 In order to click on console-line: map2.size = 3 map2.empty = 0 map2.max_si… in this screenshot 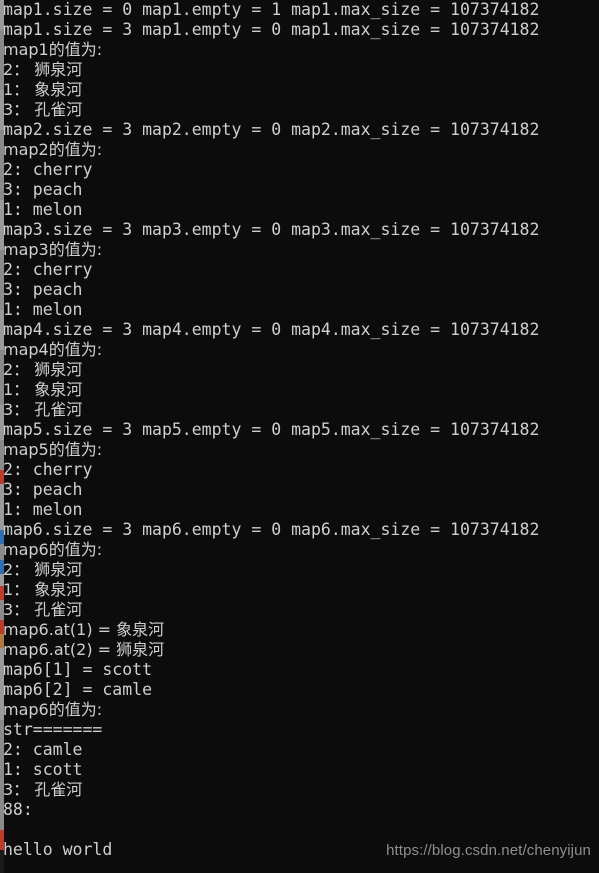, I will do `click(271, 129)`.